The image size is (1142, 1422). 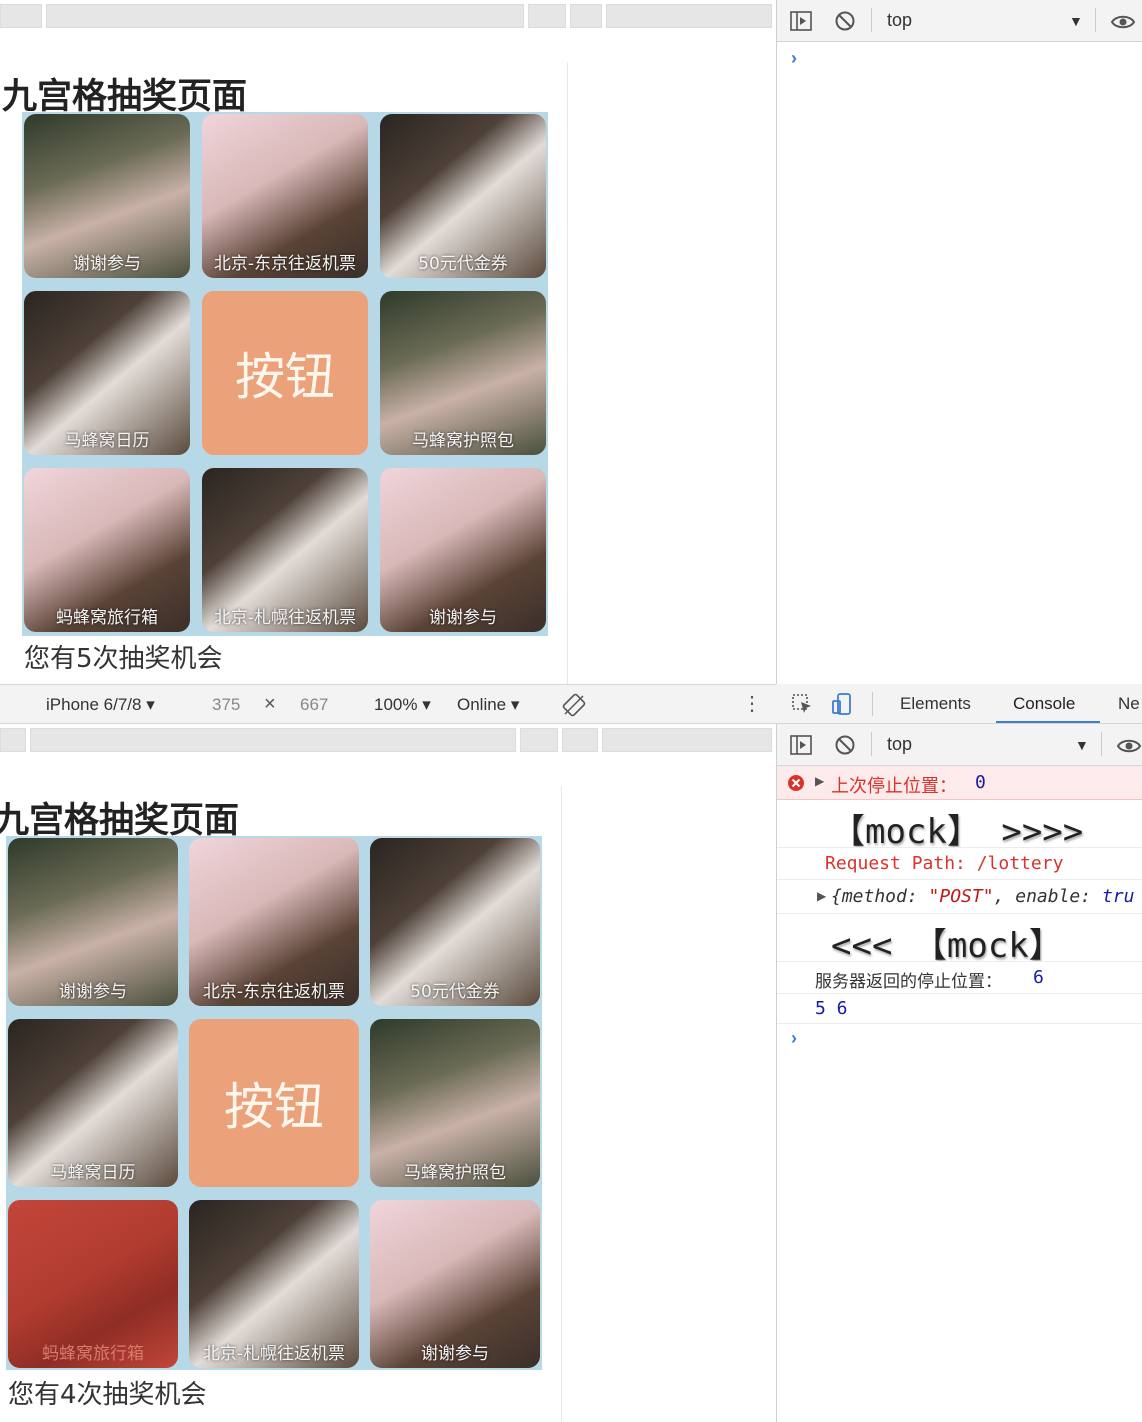 I want to click on tab-elements: Elements, so click(x=935, y=704).